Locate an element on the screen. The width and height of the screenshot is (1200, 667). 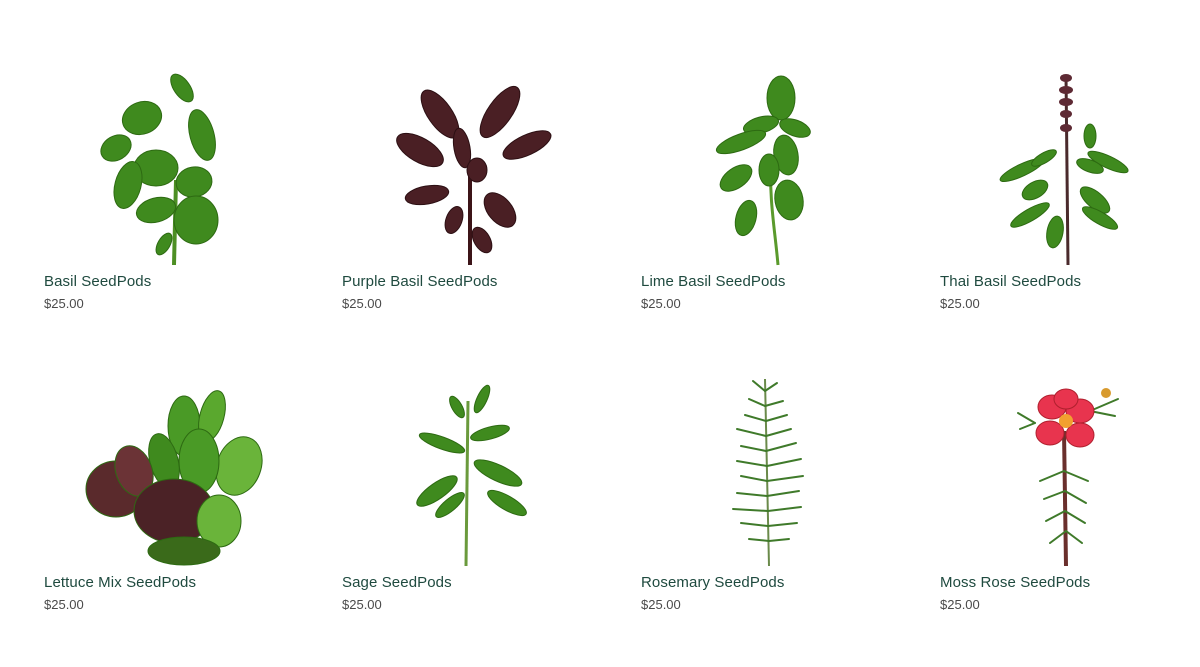
product-name: Lime Basil SeedPods is located at coordinates (713, 281).